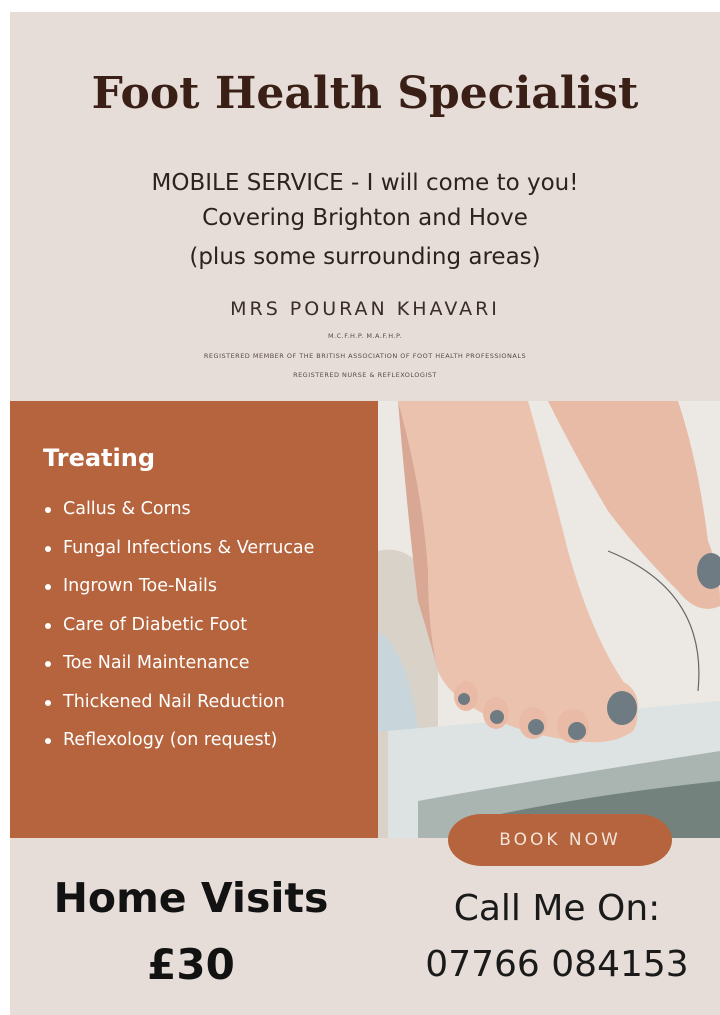 This screenshot has width=720, height=1015. What do you see at coordinates (178, 511) in the screenshot?
I see `list-item: Callus & Corns` at bounding box center [178, 511].